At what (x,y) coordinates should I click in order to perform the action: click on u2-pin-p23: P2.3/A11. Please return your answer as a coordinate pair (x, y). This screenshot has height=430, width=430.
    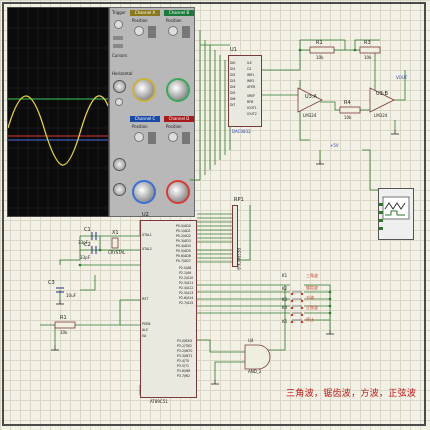
    Looking at the image, I should click on (186, 283).